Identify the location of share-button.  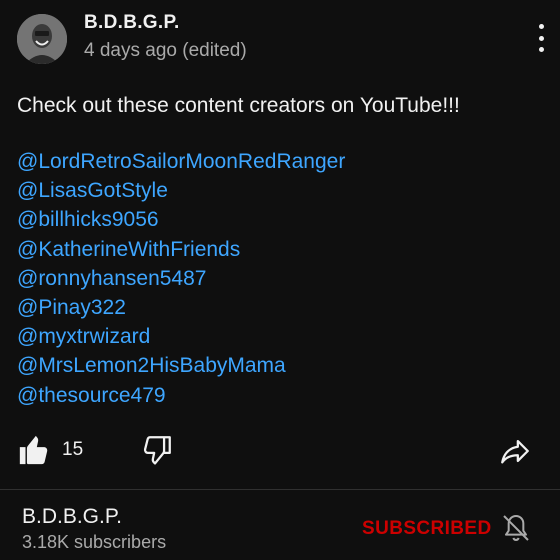
(515, 451).